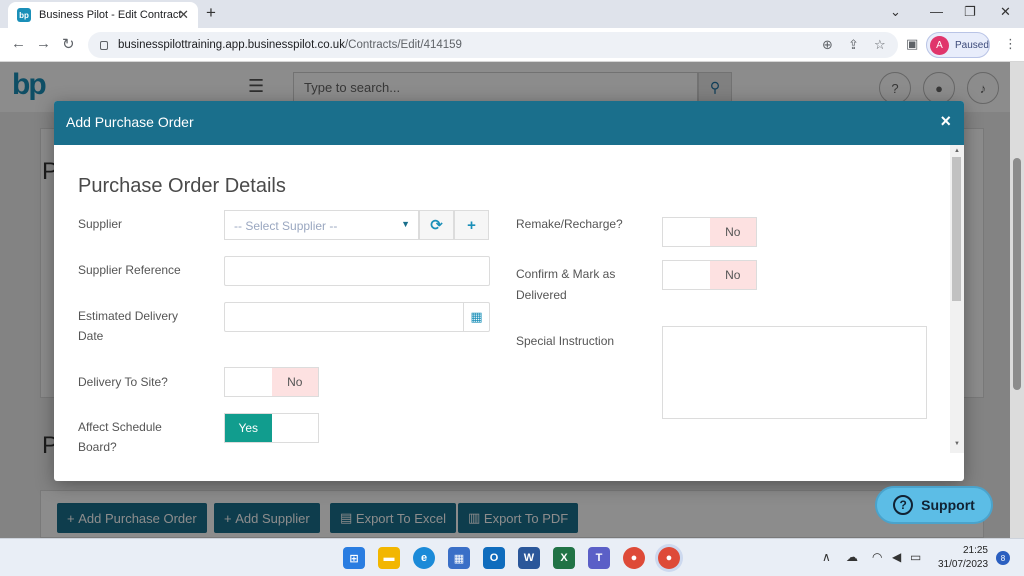 The image size is (1024, 576). Describe the element at coordinates (853, 45) in the screenshot. I see `share-icon: ⇪` at that location.